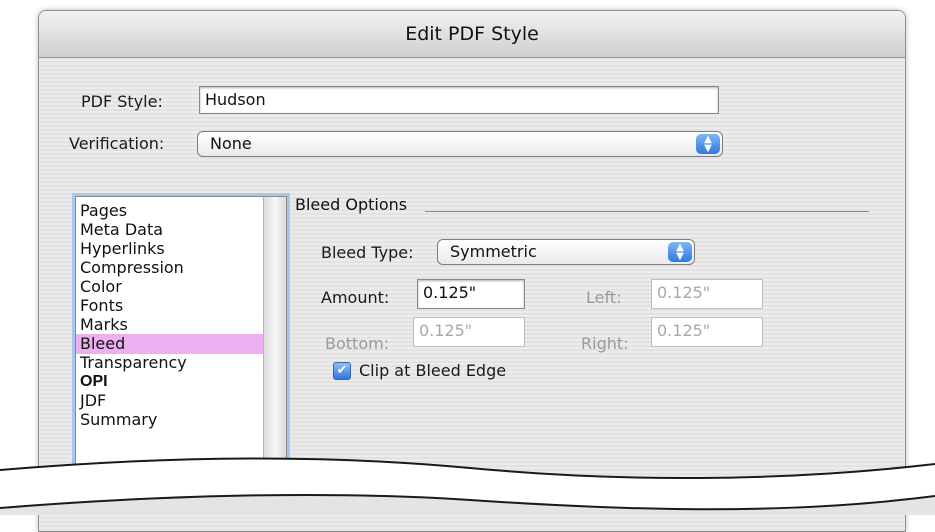 The image size is (935, 532). Describe the element at coordinates (467, 486) in the screenshot. I see `torn-edge-overlay` at that location.